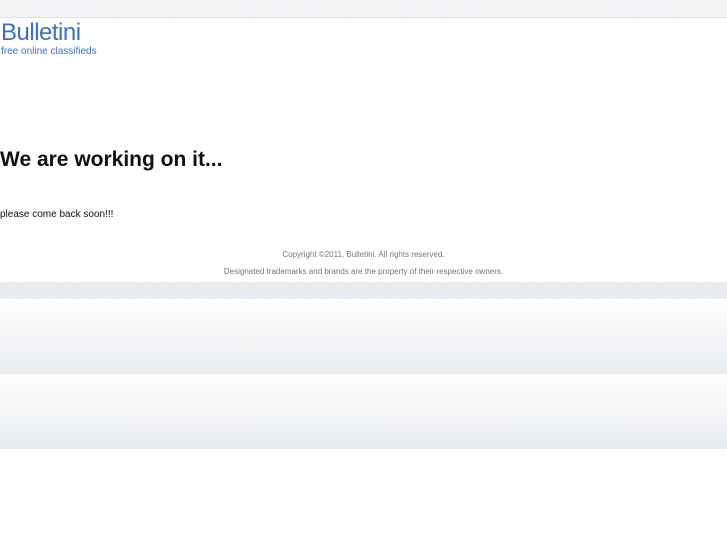  Describe the element at coordinates (49, 51) in the screenshot. I see `logo-tagline: free online classifieds` at that location.